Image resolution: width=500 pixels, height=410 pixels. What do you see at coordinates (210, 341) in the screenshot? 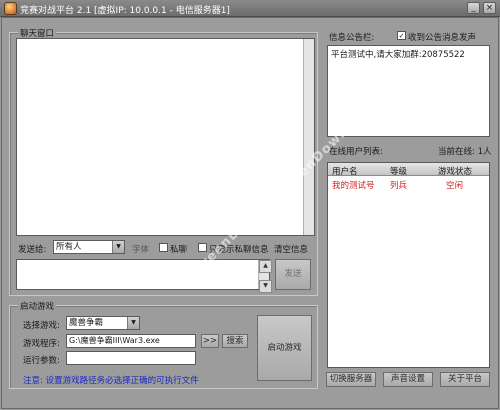
I see `browse-button: >>` at bounding box center [210, 341].